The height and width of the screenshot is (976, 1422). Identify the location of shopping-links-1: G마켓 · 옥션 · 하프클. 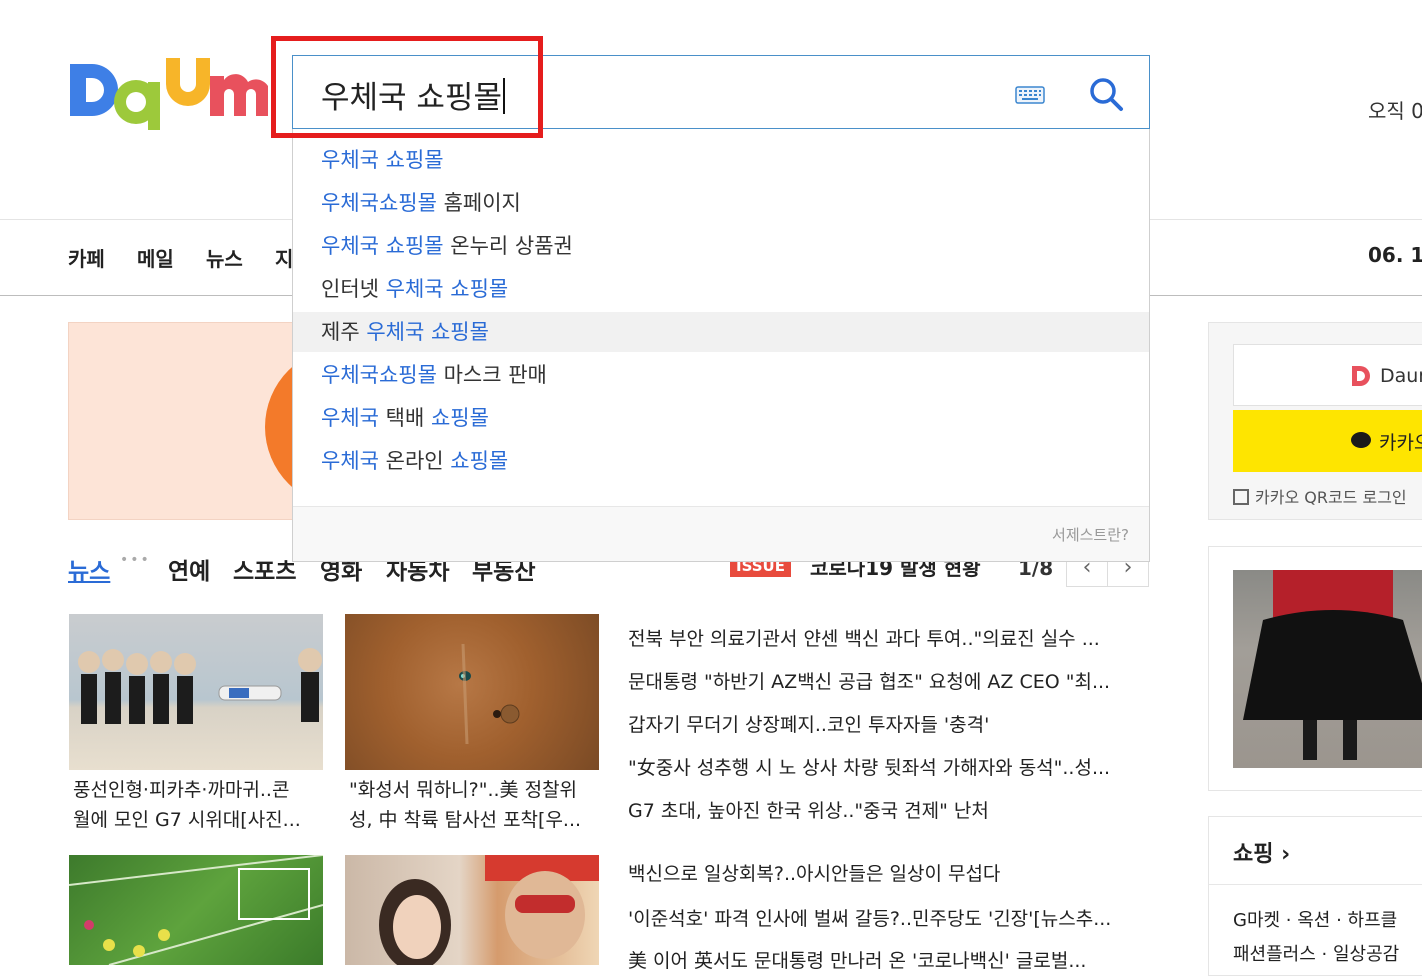
(1315, 919).